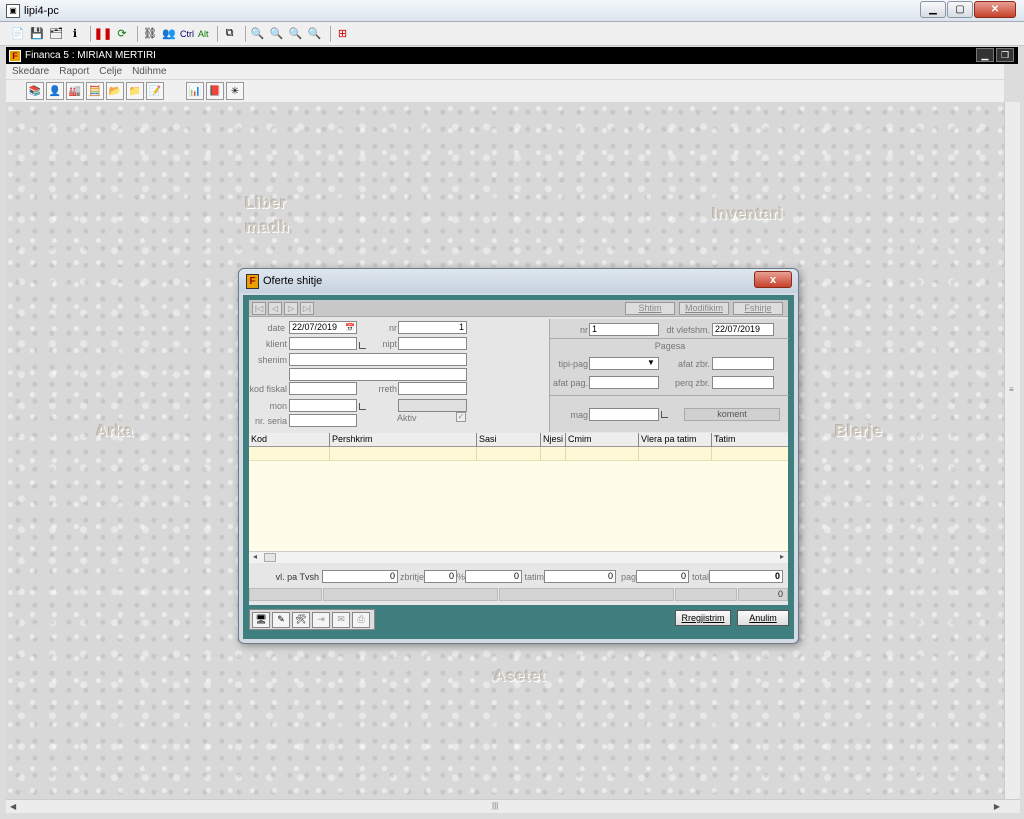 This screenshot has height=819, width=1024. I want to click on info-icon: ℹ, so click(75, 34).